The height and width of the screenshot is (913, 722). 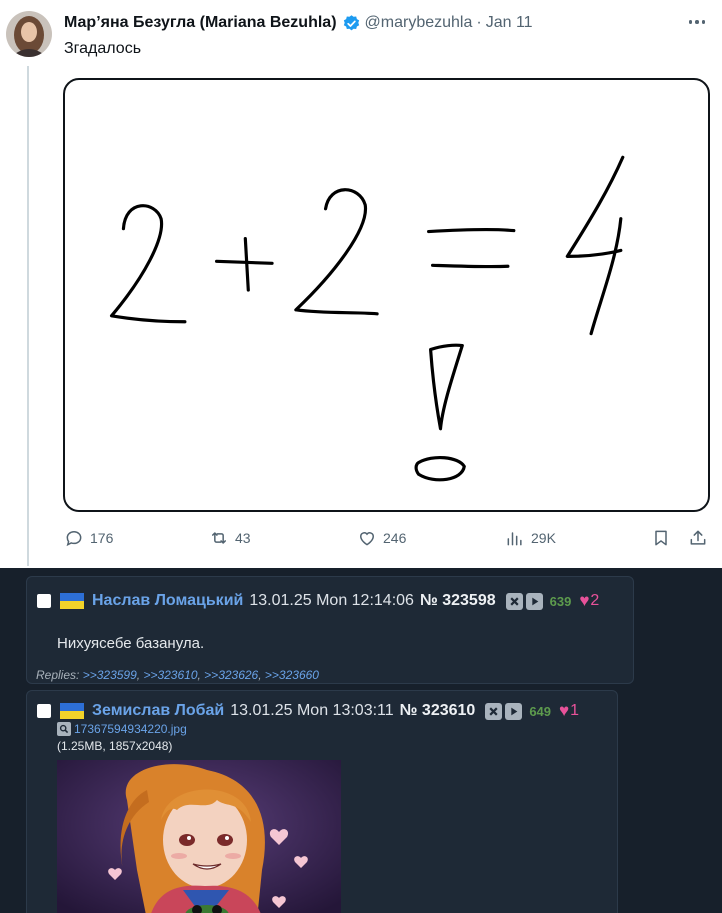 I want to click on attachment-meta: (1.25MB, 1857x2048), so click(x=115, y=746).